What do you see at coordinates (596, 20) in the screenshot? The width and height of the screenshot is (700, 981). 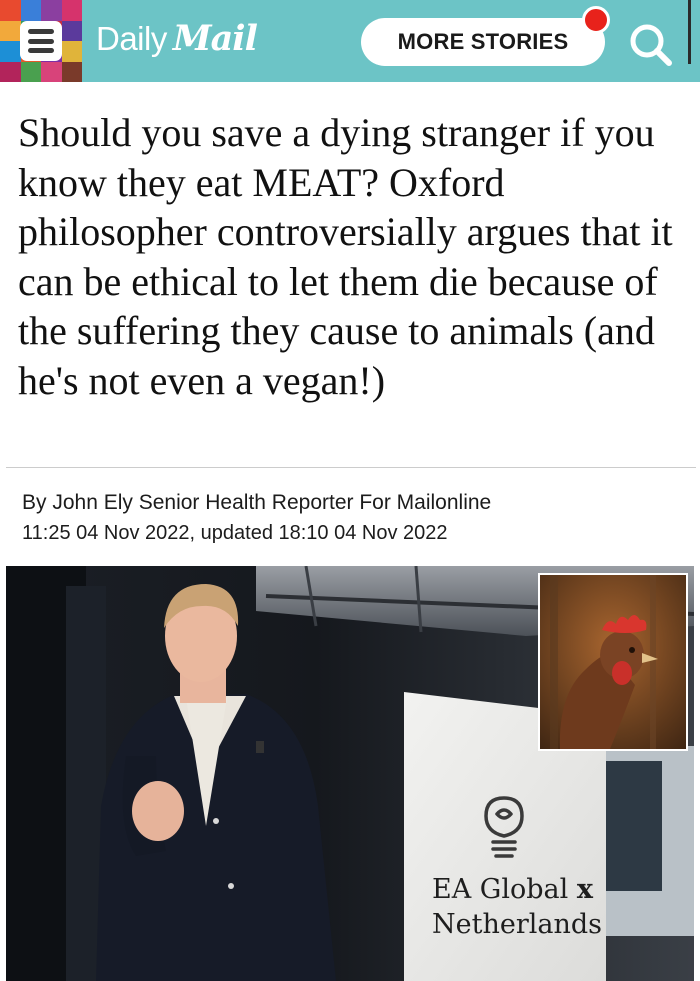 I see `notification-dot` at bounding box center [596, 20].